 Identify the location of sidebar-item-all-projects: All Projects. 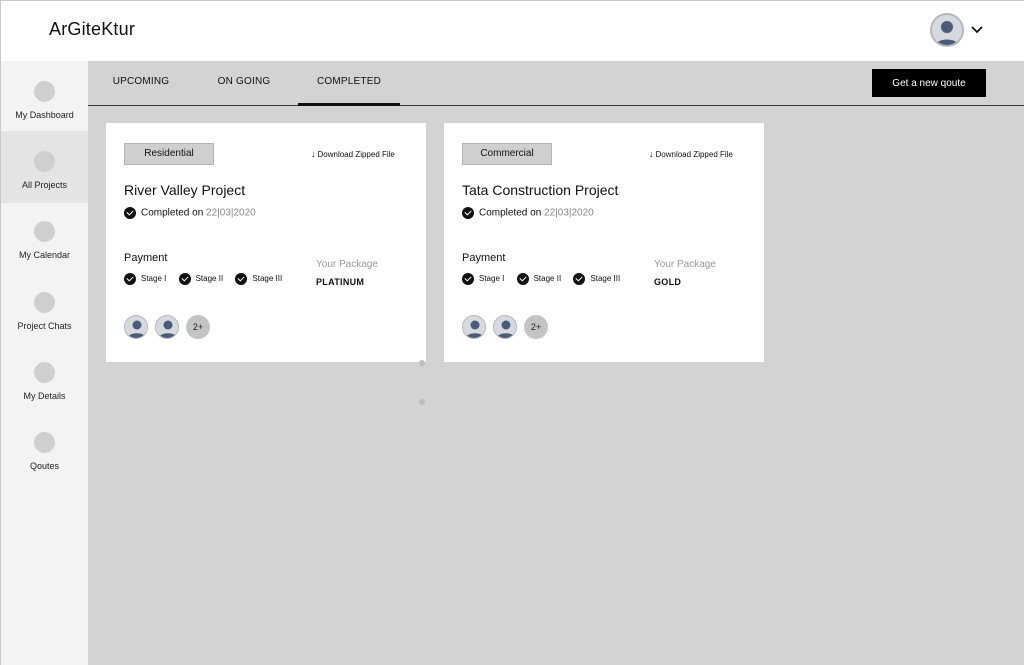
(44, 167).